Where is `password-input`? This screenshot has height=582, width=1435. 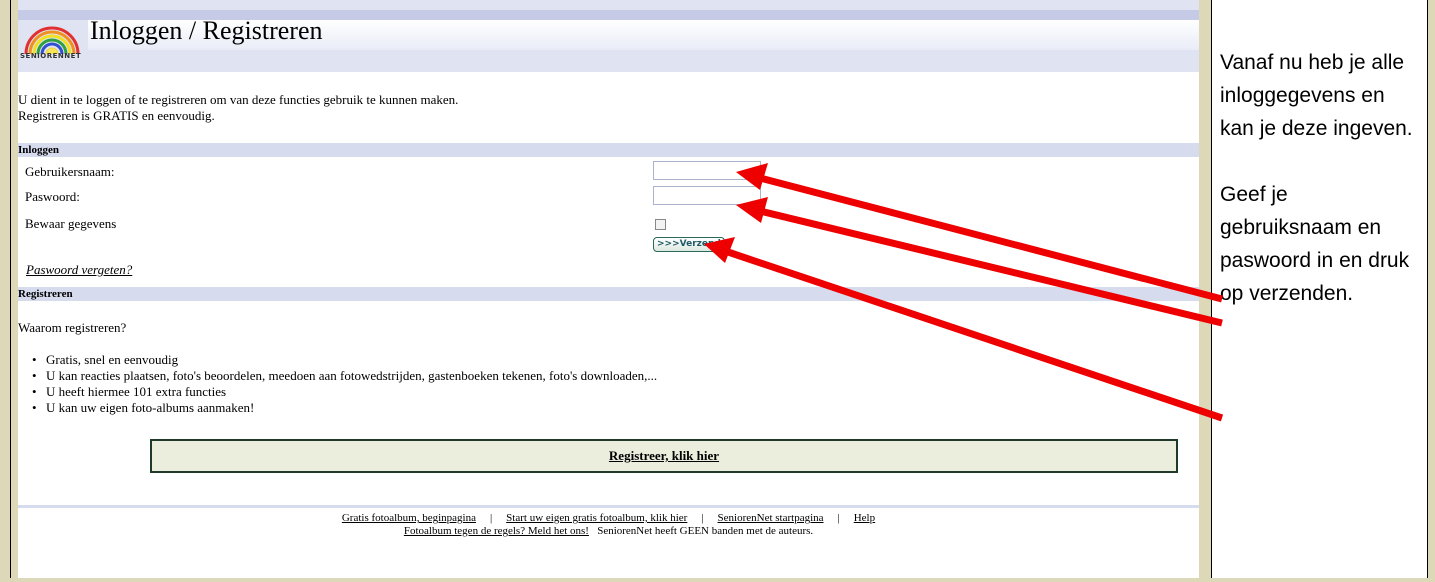 password-input is located at coordinates (707, 195).